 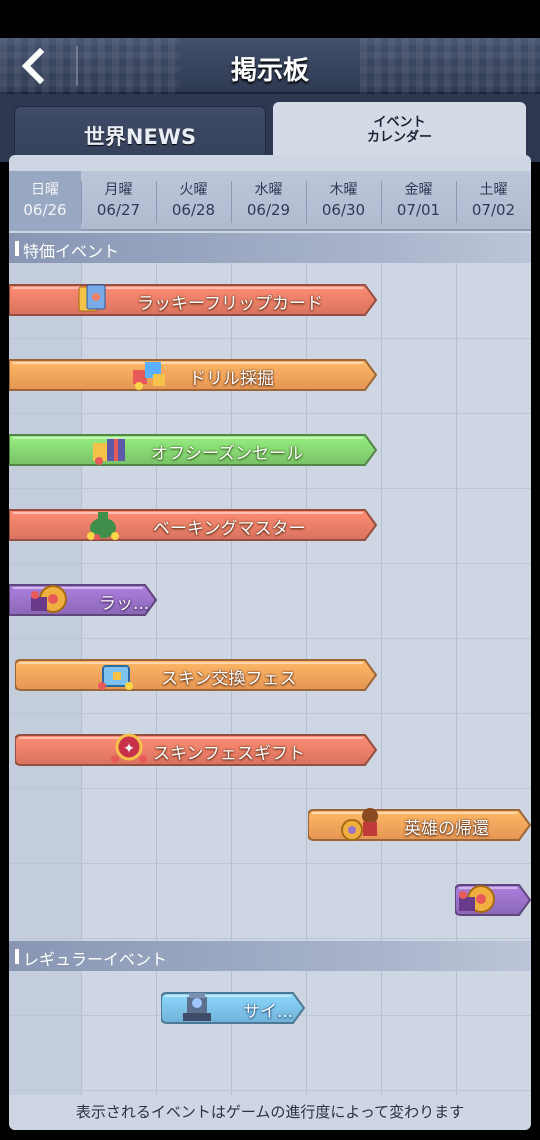 What do you see at coordinates (343, 190) in the screenshot?
I see `day-name: 木曜` at bounding box center [343, 190].